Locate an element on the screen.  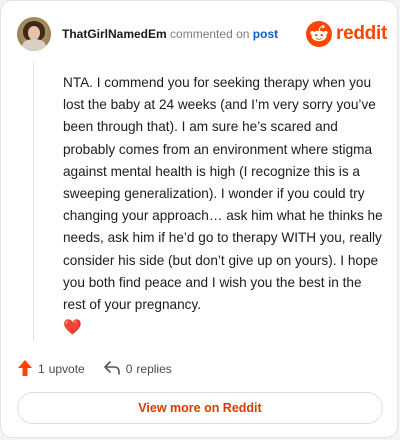
reply-arrow-icon is located at coordinates (114, 369).